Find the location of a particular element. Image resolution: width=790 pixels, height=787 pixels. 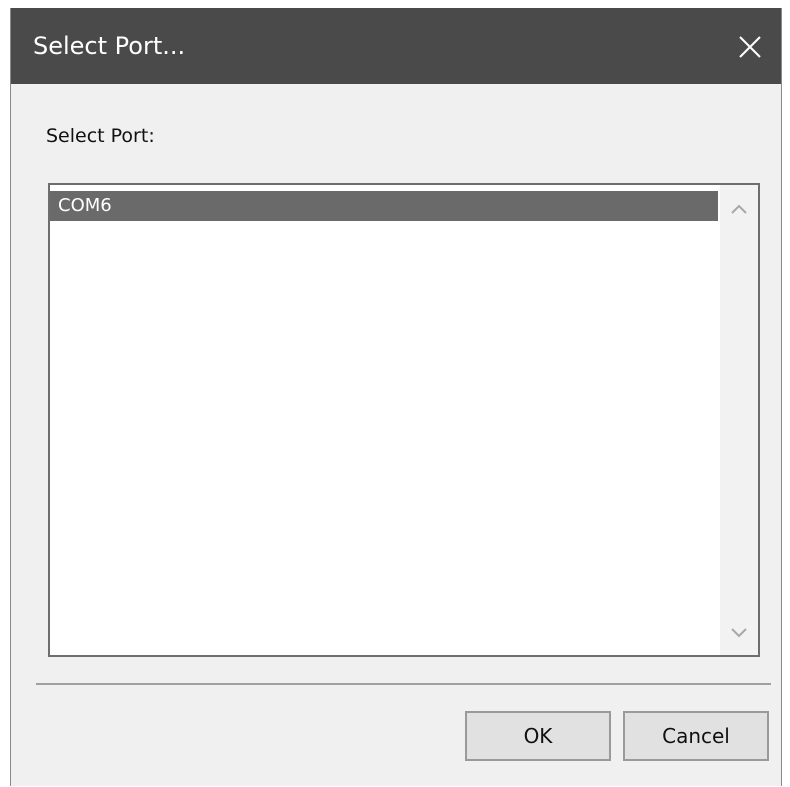

close-icon is located at coordinates (750, 47).